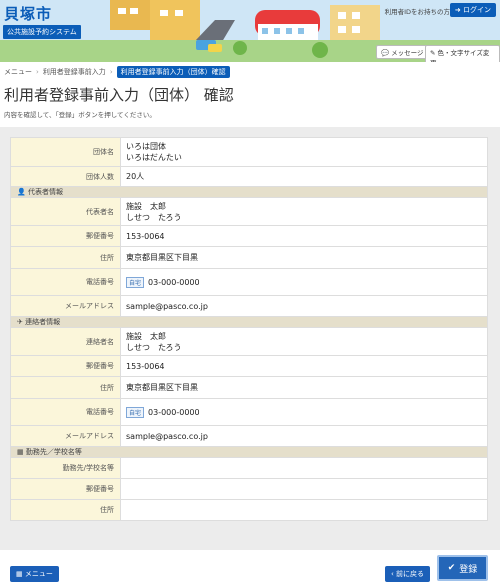 The image size is (500, 586). I want to click on workplace-zip-value, so click(304, 489).